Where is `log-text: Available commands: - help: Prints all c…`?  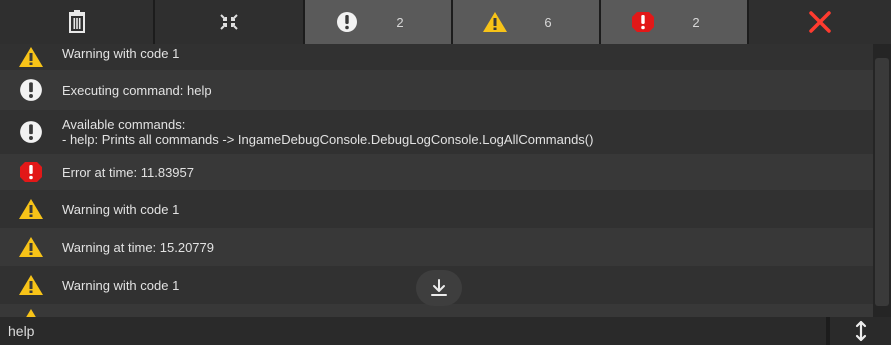
log-text: Available commands: - help: Prints all c… is located at coordinates (328, 132).